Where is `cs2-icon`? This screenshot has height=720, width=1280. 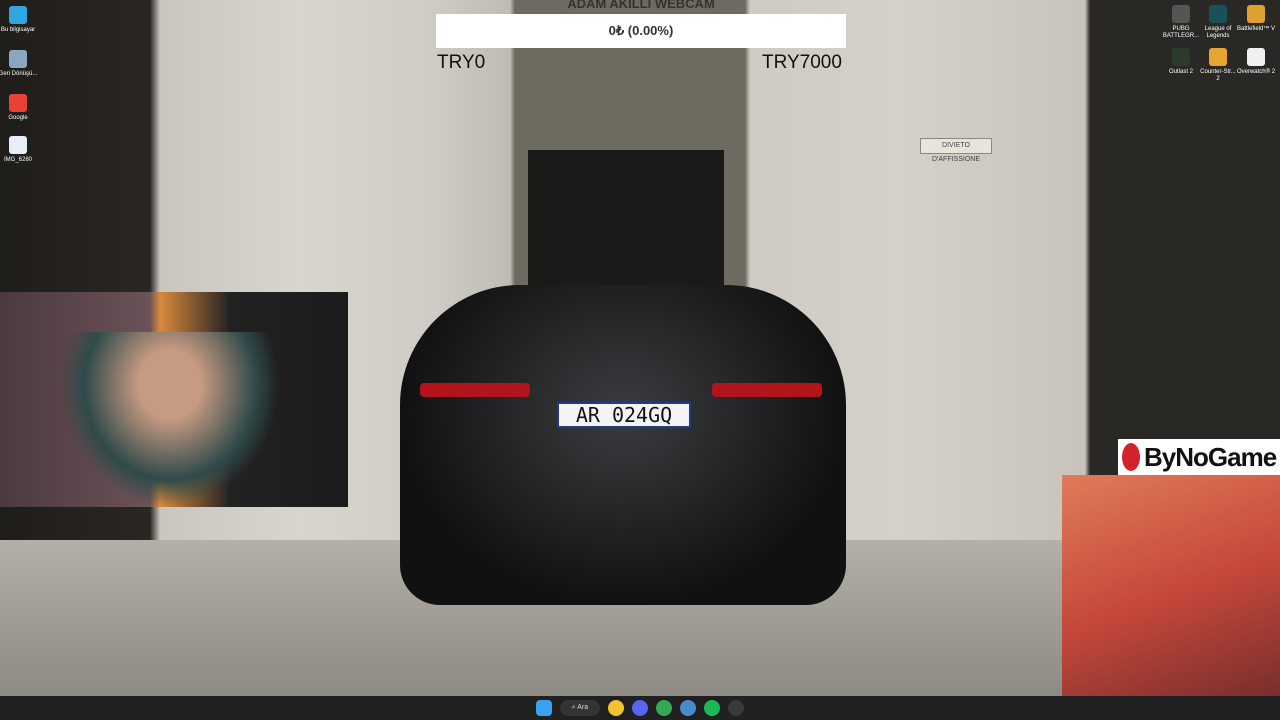 cs2-icon is located at coordinates (1218, 57).